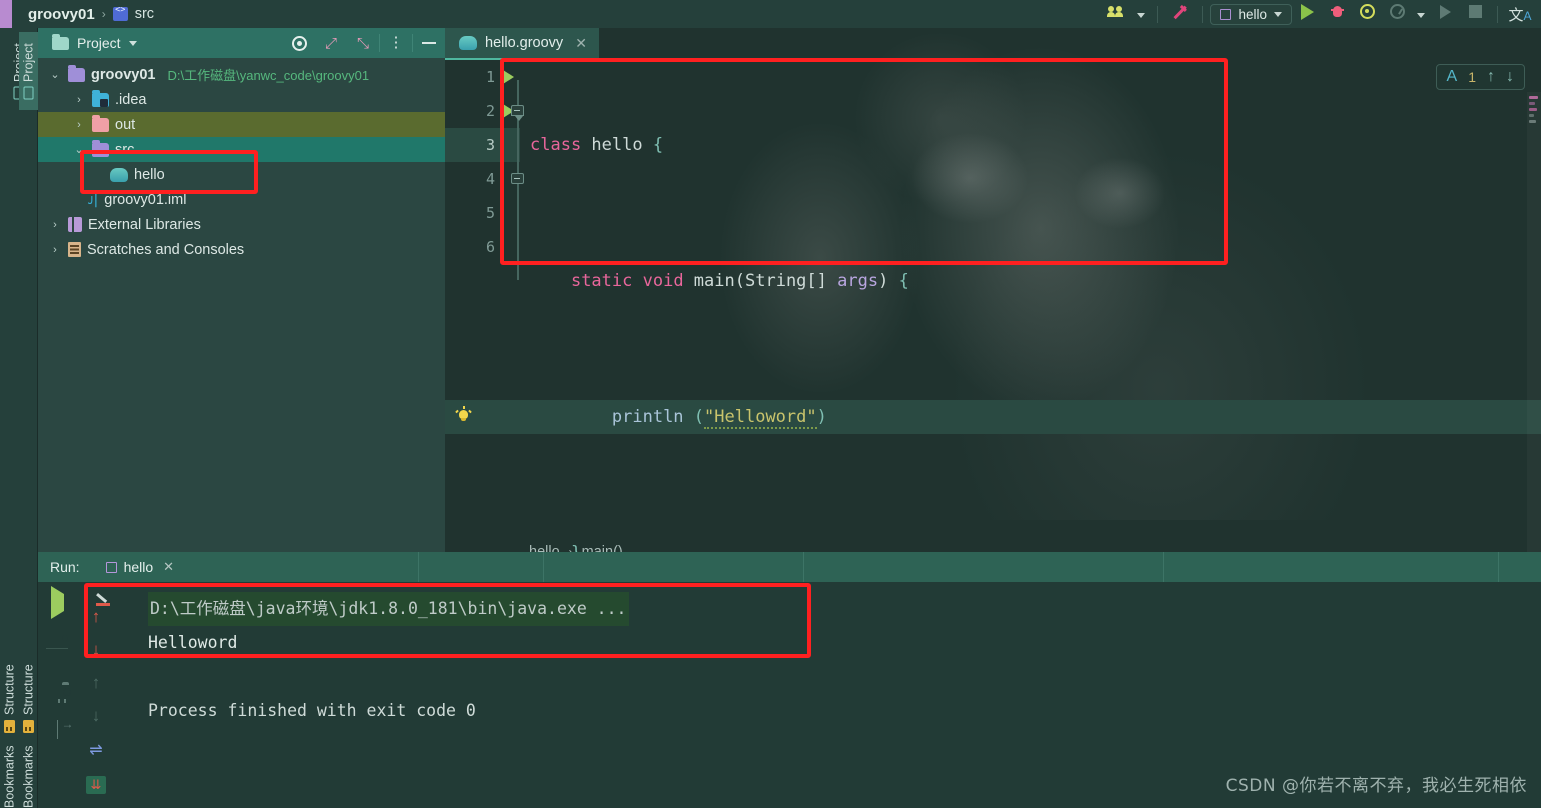 The height and width of the screenshot is (808, 1541). Describe the element at coordinates (1491, 77) in the screenshot. I see `previous-problem-icon: ↑` at that location.